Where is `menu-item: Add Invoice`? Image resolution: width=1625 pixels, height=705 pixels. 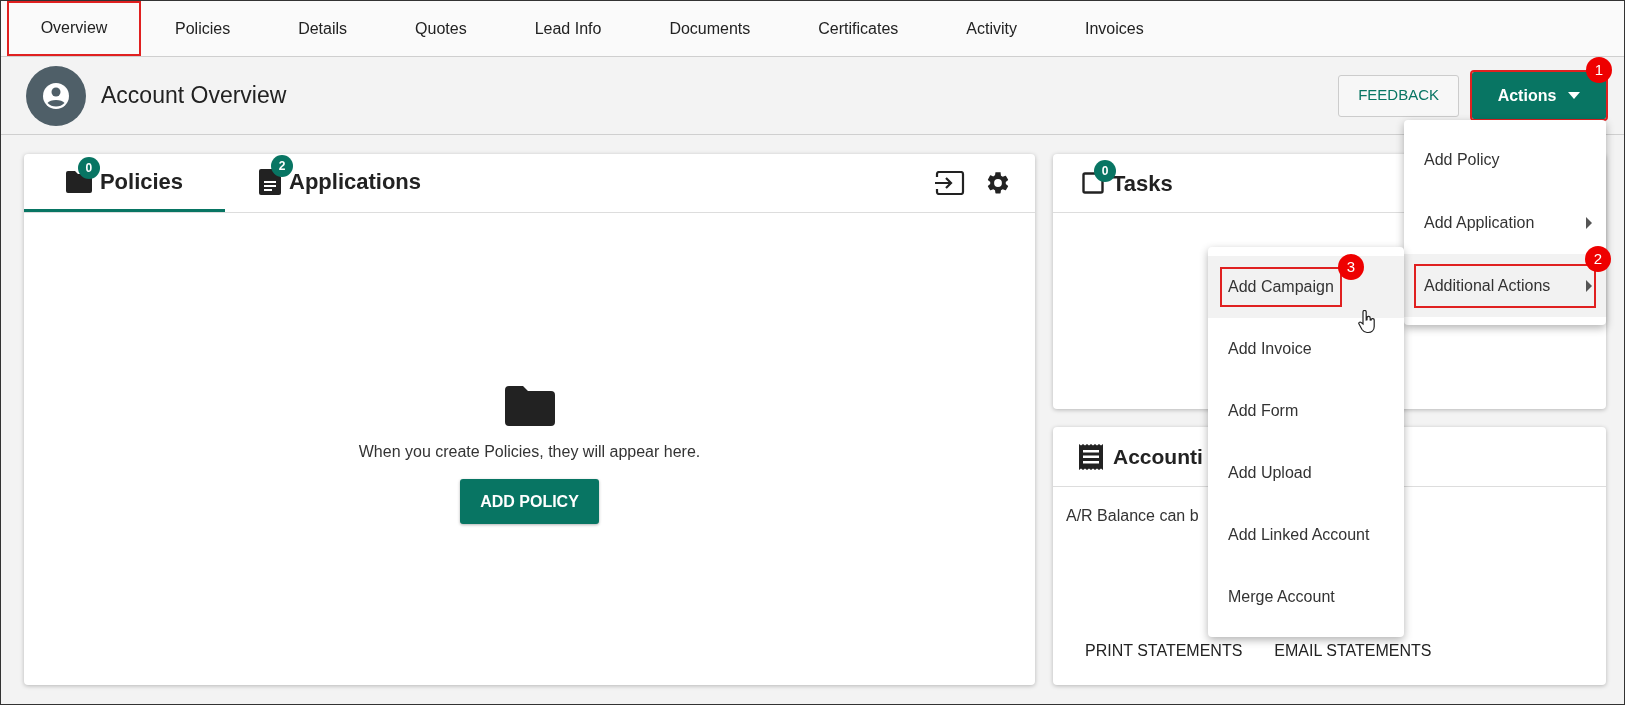
menu-item: Add Invoice is located at coordinates (1306, 349).